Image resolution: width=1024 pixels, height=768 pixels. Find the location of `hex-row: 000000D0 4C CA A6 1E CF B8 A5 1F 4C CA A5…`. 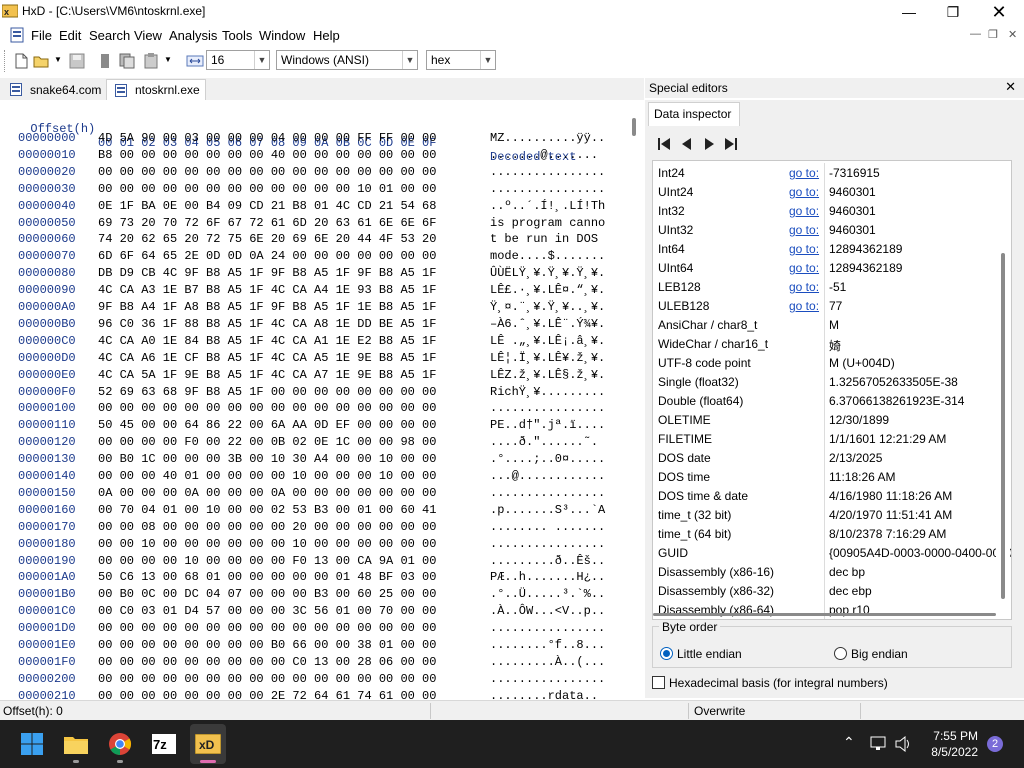

hex-row: 000000D0 4C CA A6 1E CF B8 A5 1F 4C CA A5… is located at coordinates (311, 358).